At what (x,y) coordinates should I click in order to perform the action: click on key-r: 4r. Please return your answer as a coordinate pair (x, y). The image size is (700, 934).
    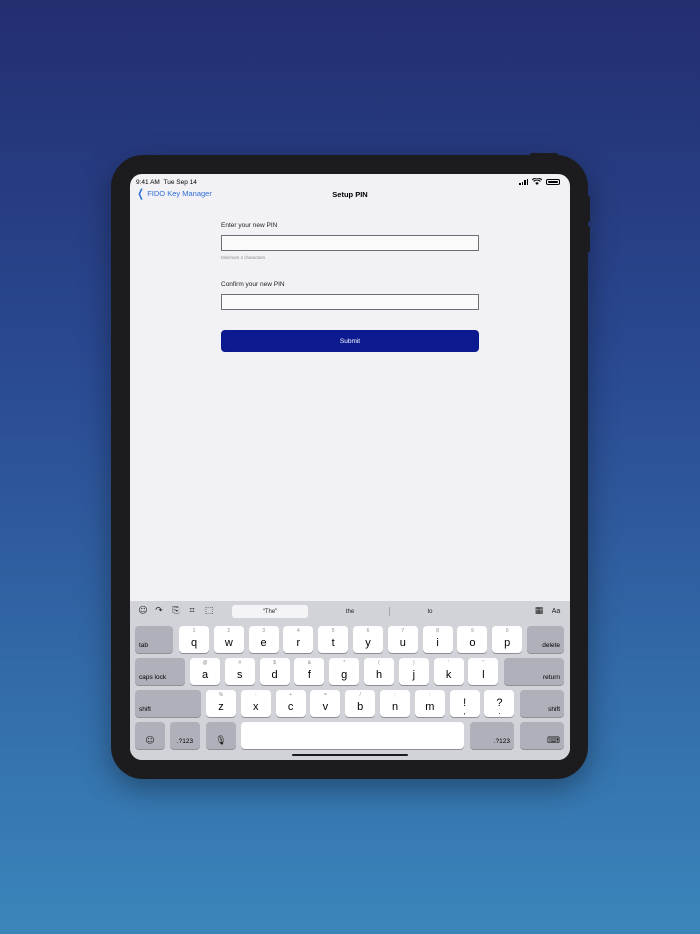
    Looking at the image, I should click on (298, 639).